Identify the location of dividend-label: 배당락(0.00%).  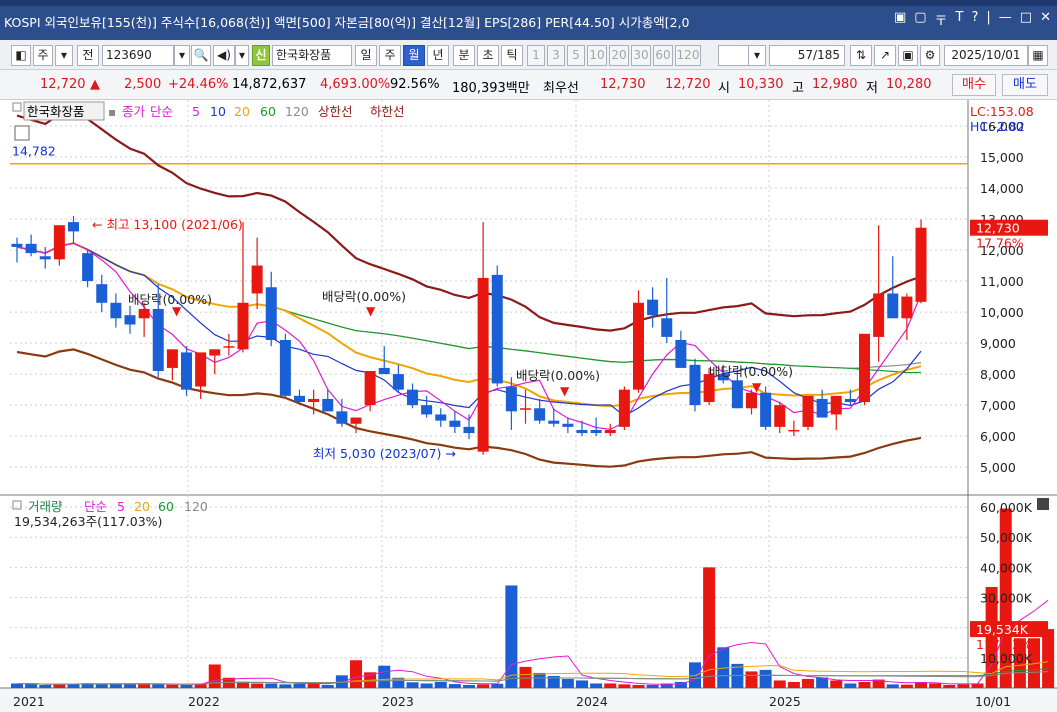
(751, 371).